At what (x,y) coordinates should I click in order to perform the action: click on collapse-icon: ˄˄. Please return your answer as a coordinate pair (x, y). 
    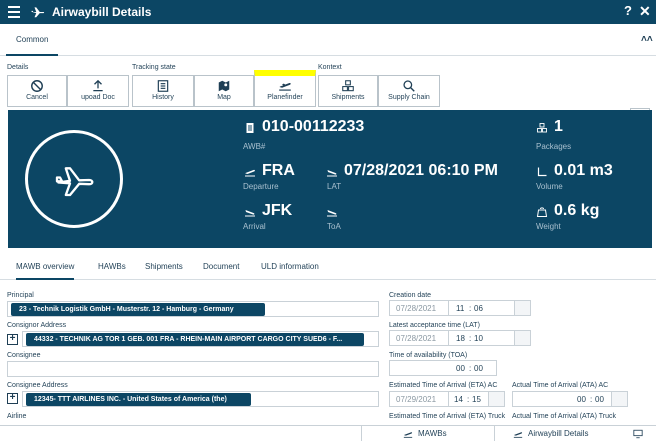
    Looking at the image, I should click on (647, 39).